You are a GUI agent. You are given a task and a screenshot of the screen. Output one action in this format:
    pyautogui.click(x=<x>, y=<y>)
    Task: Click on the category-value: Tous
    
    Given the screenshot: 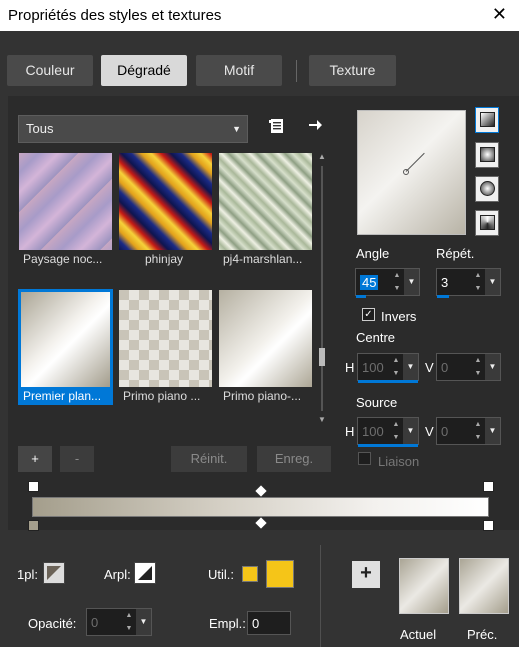 What is the action you would take?
    pyautogui.click(x=40, y=128)
    